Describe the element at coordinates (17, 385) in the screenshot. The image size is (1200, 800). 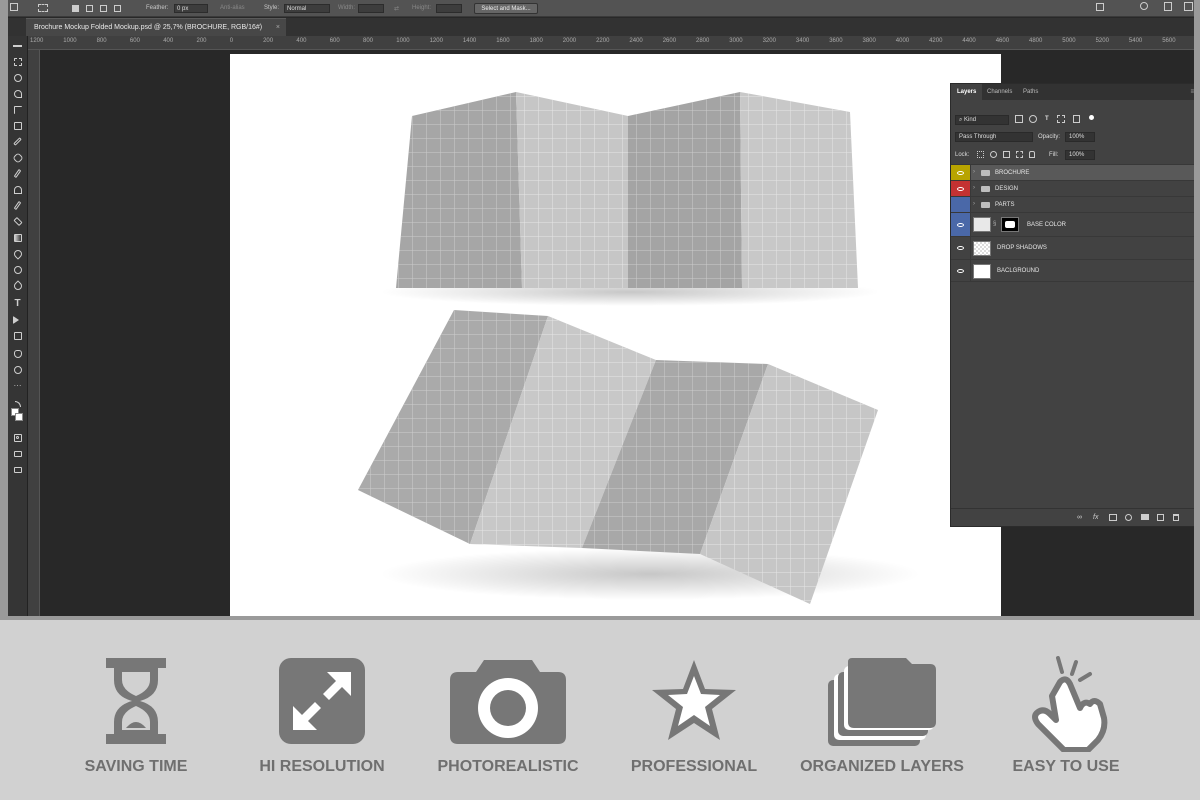
I see `more-tools-icon: ···` at that location.